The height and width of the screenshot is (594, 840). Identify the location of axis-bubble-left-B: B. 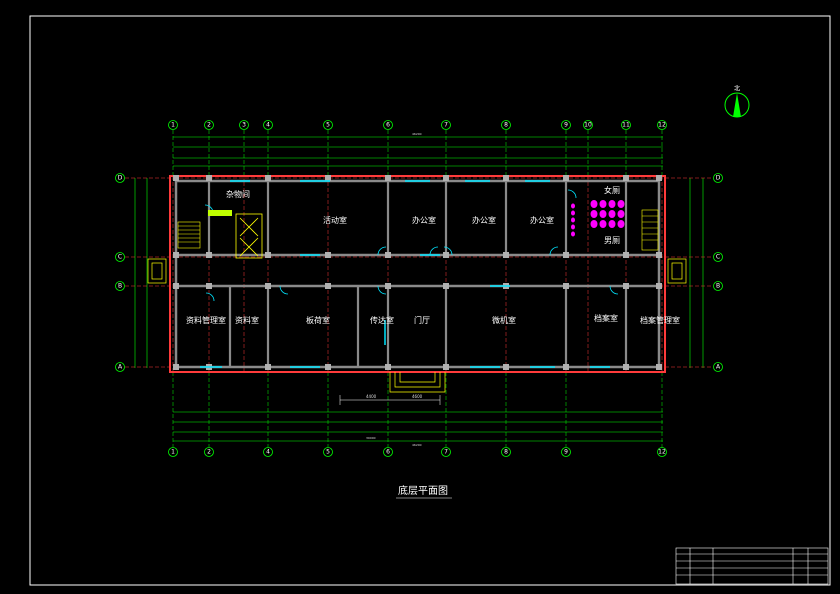
(120, 286).